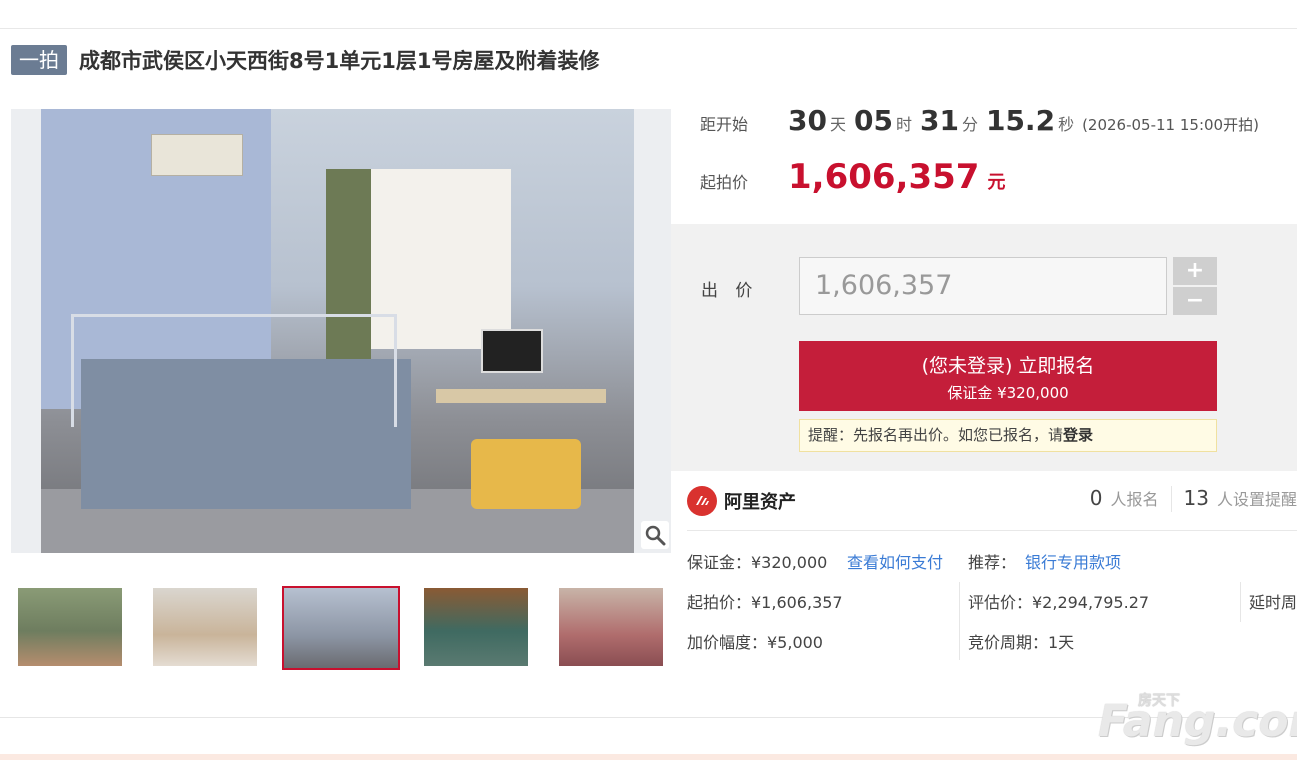 This screenshot has width=1297, height=760. What do you see at coordinates (1197, 721) in the screenshot?
I see `watermark-main: Fang.com` at bounding box center [1197, 721].